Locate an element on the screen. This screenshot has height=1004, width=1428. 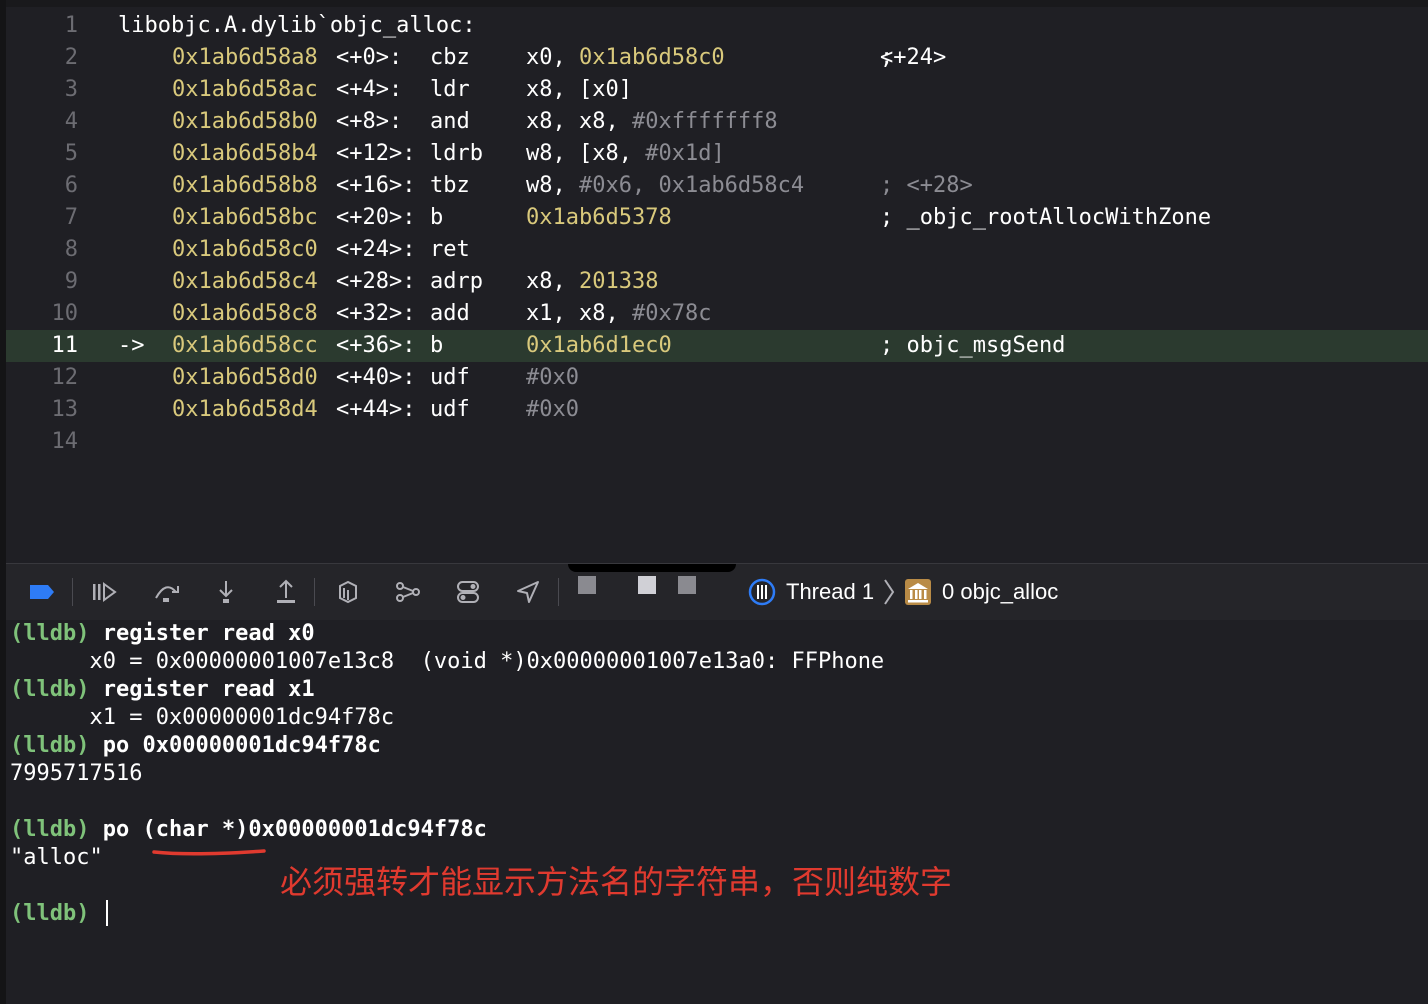
line-number: 1 is located at coordinates (71, 25).